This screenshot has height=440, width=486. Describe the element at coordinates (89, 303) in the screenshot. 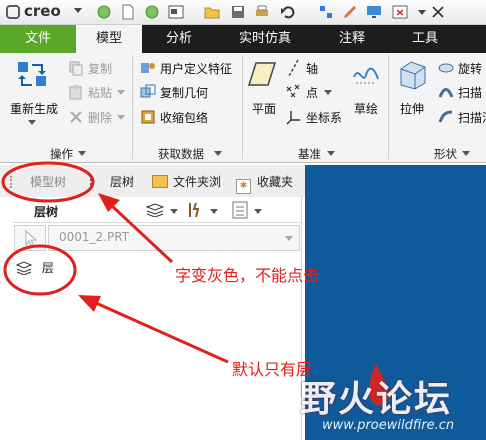

I see `annotation-arrow-2-head` at that location.